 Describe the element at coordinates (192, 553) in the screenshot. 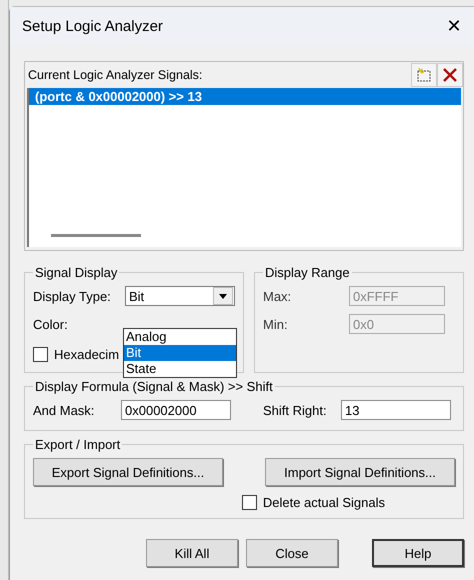

I see `dialog-button: Kill All` at that location.